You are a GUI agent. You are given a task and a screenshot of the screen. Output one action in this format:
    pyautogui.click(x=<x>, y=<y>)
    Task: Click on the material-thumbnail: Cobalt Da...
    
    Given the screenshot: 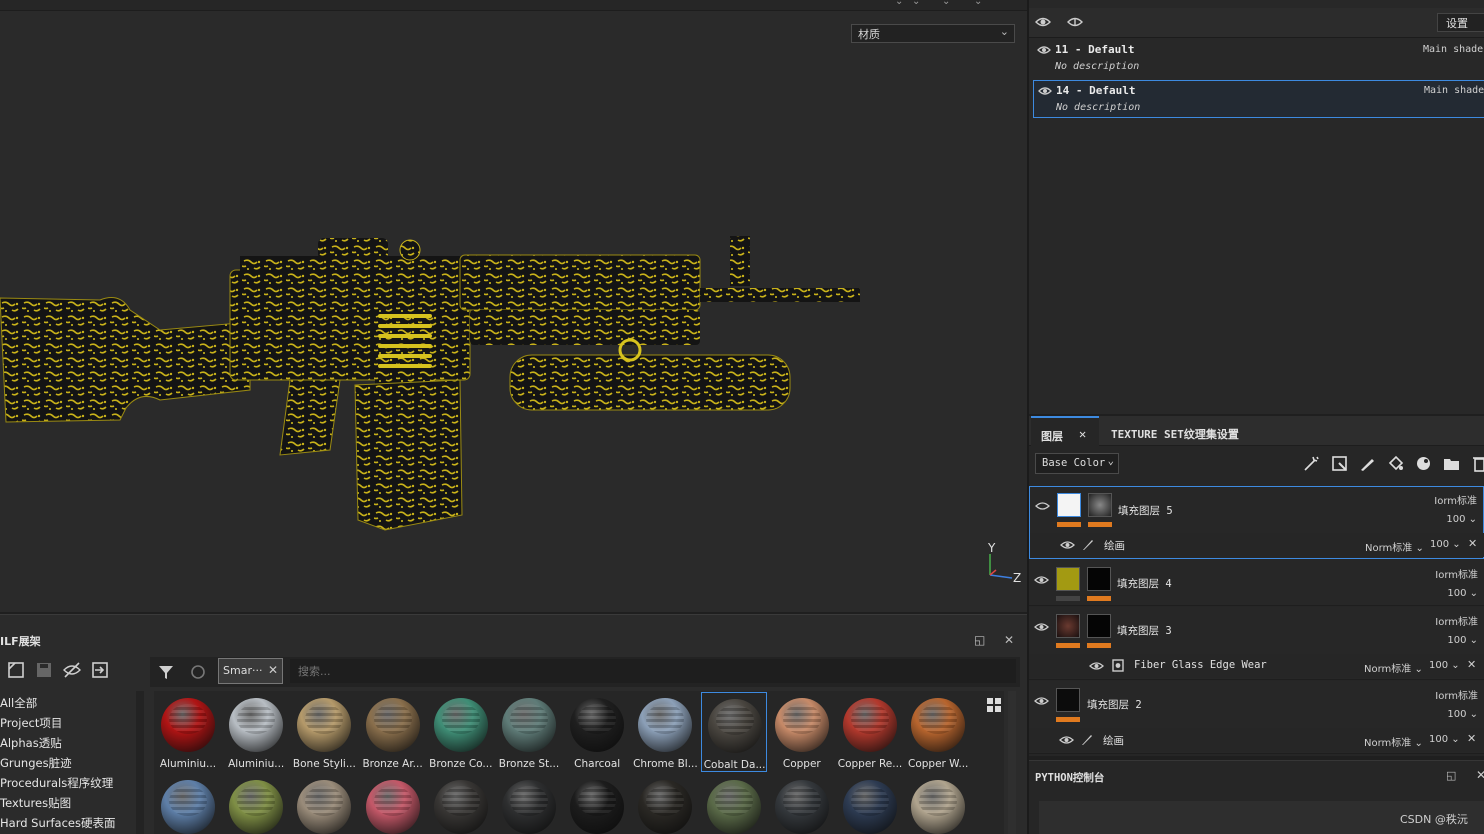 What is the action you would take?
    pyautogui.click(x=733, y=732)
    